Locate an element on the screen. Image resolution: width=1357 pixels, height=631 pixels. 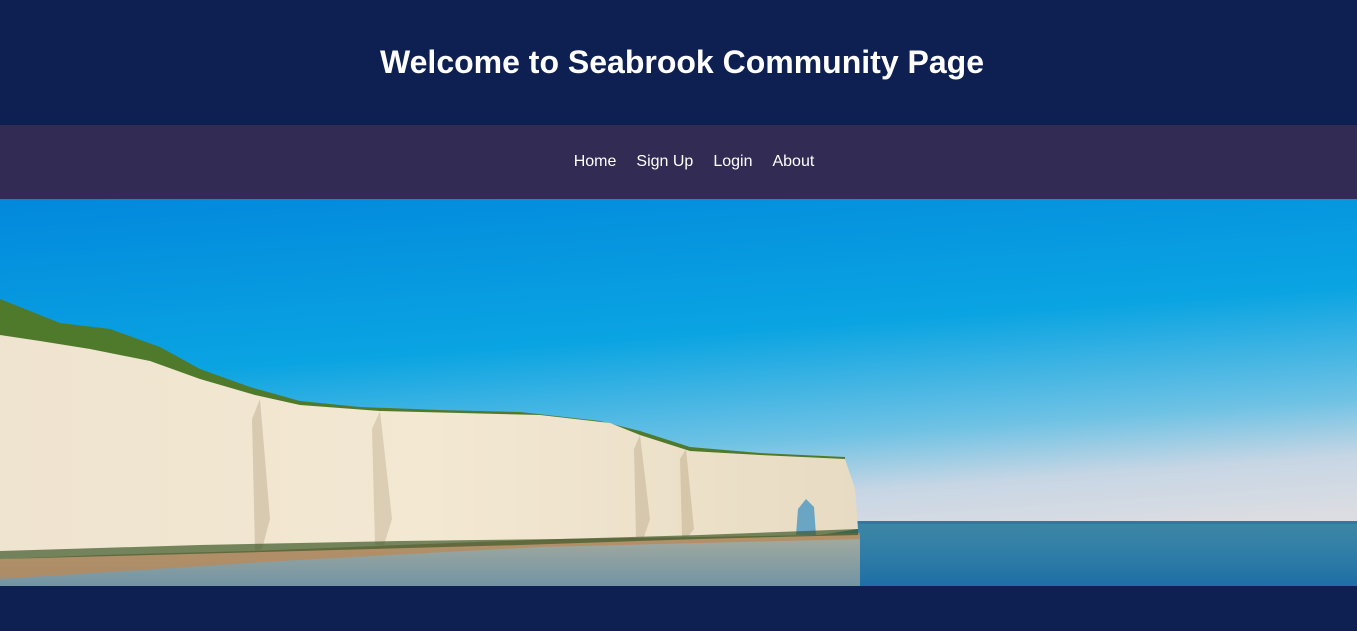
nav-link-login: Login is located at coordinates (732, 162).